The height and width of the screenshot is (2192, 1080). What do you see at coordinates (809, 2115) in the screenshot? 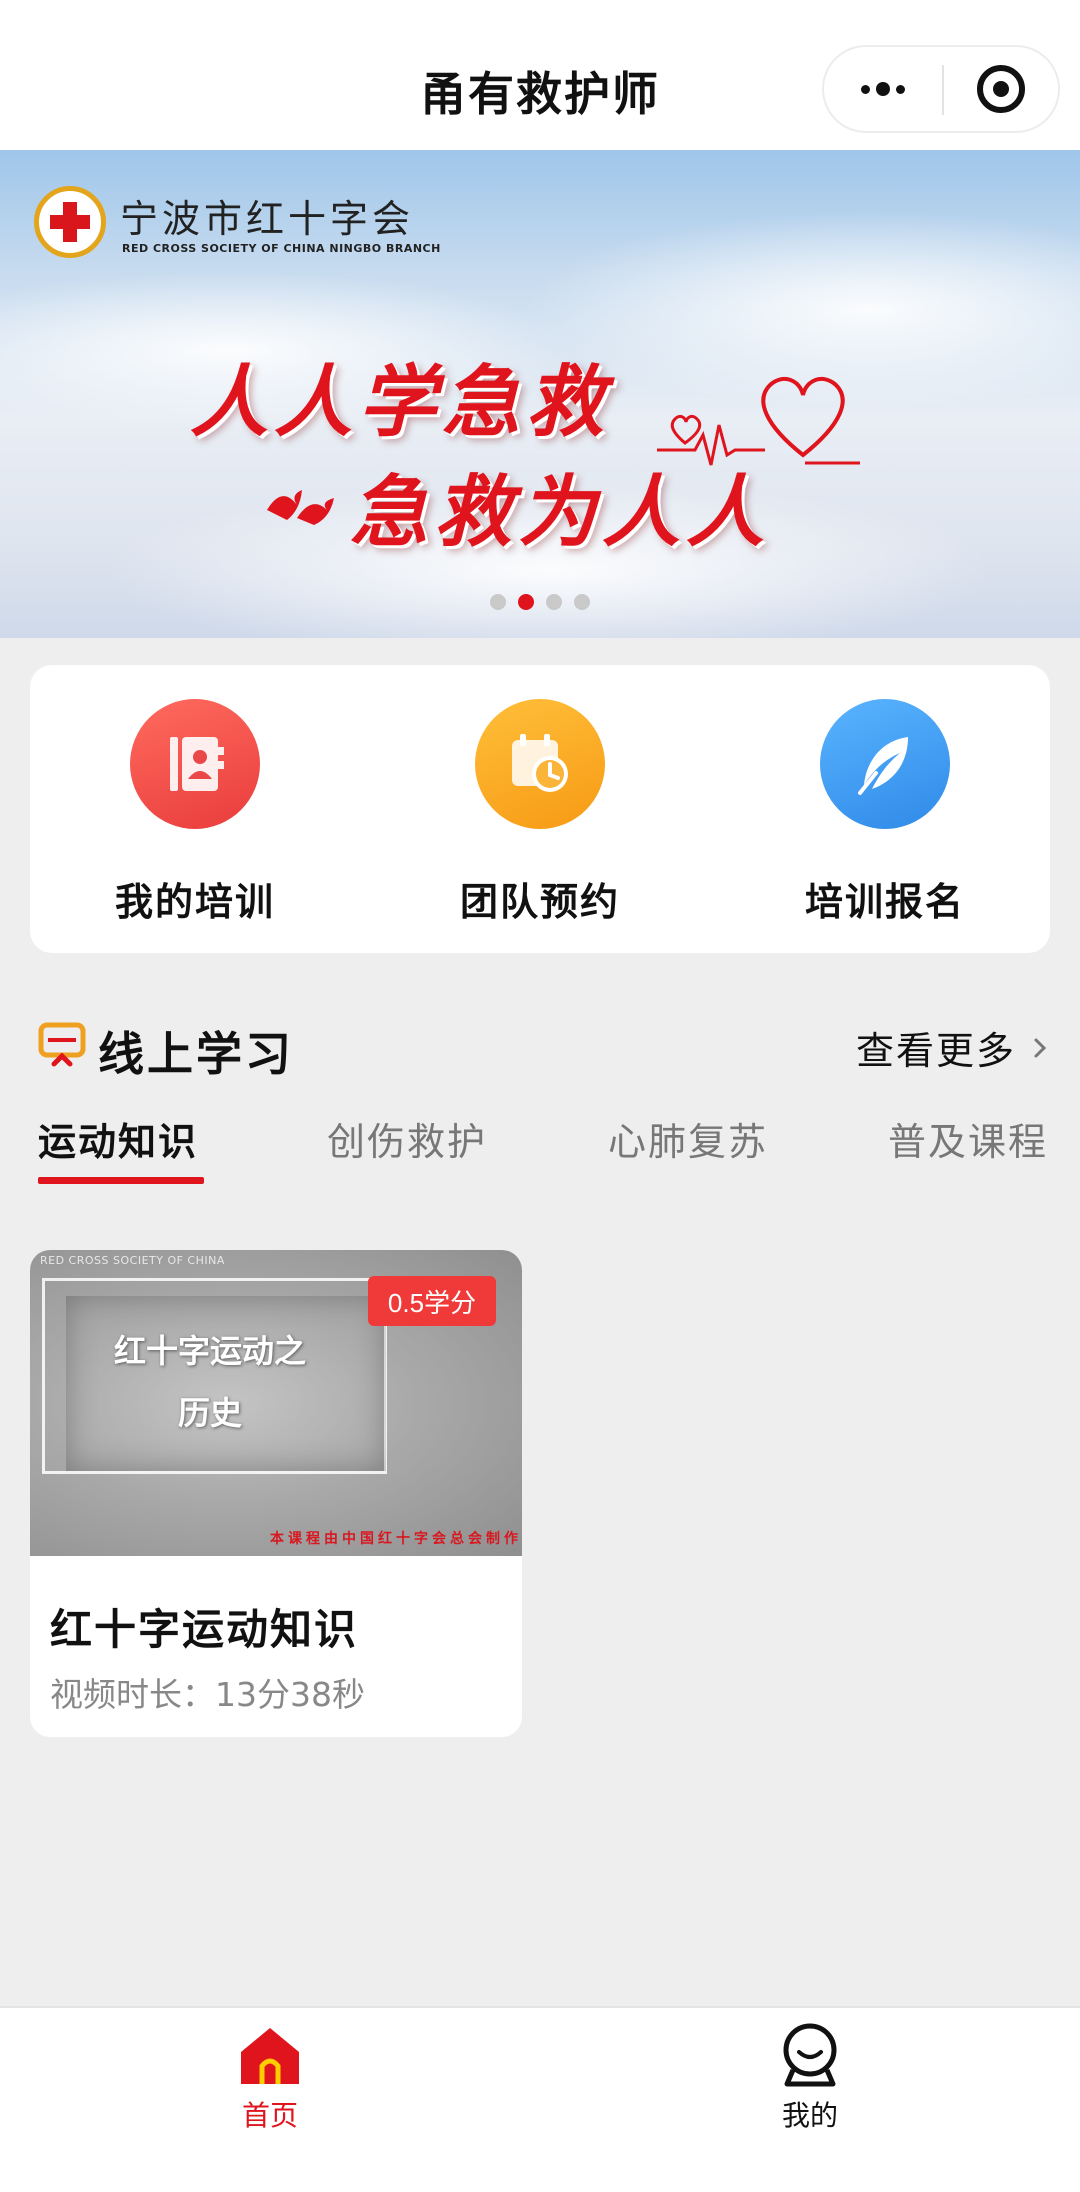
I see `tabbar-label: 我的` at bounding box center [809, 2115].